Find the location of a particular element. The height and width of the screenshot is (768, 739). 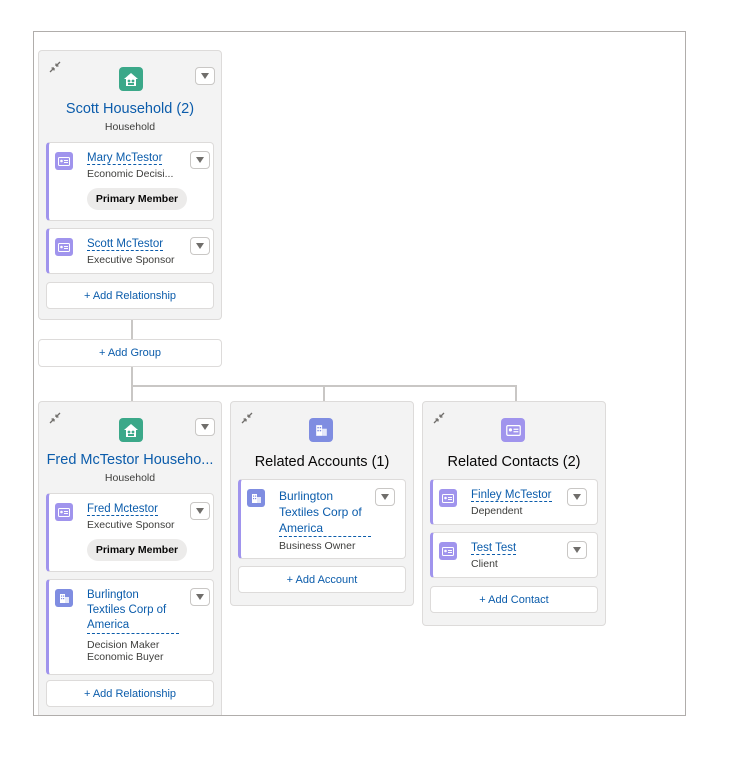

account-menu-button is located at coordinates (385, 497).